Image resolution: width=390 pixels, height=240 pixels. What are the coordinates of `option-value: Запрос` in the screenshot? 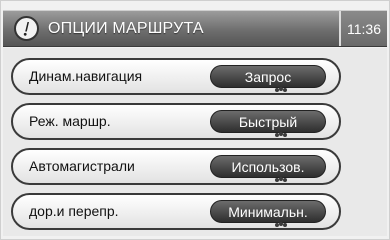 It's located at (268, 76).